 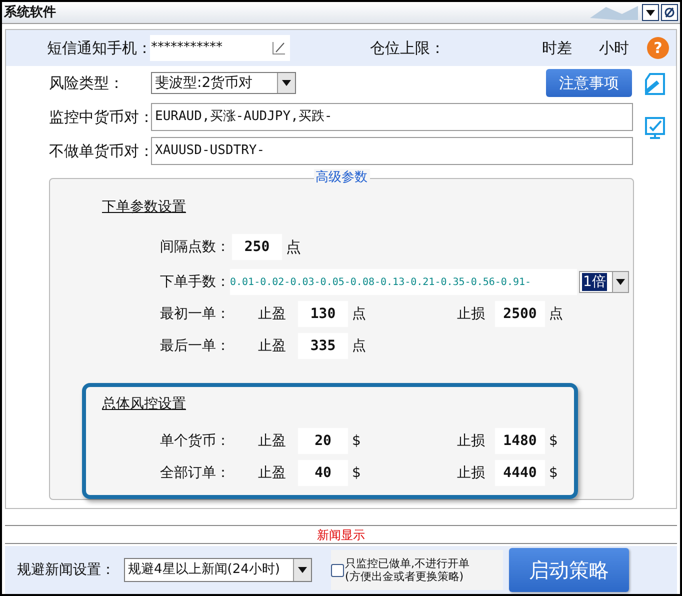 I want to click on start-button: 启动策略, so click(x=569, y=570).